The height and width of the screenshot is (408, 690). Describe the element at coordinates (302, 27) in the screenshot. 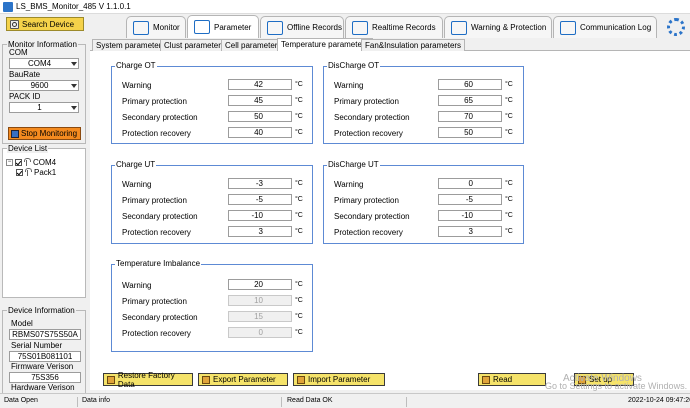

I see `tab-offline-records: Offline Records` at that location.